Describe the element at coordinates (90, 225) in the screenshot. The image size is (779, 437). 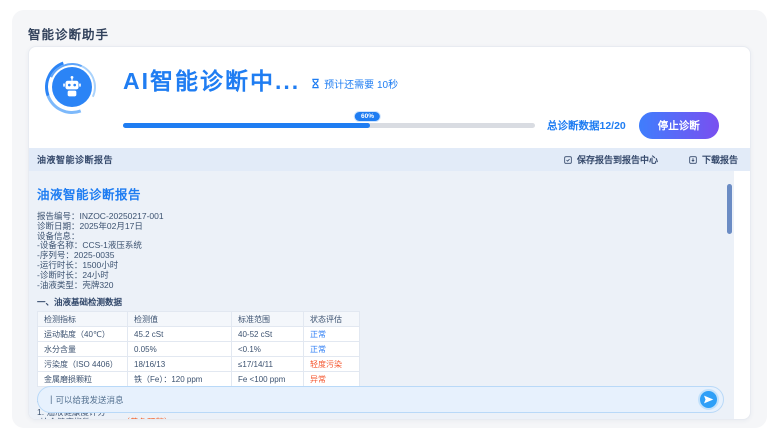
I see `report-meta-line: 诊断日期：2025年02月17日` at that location.